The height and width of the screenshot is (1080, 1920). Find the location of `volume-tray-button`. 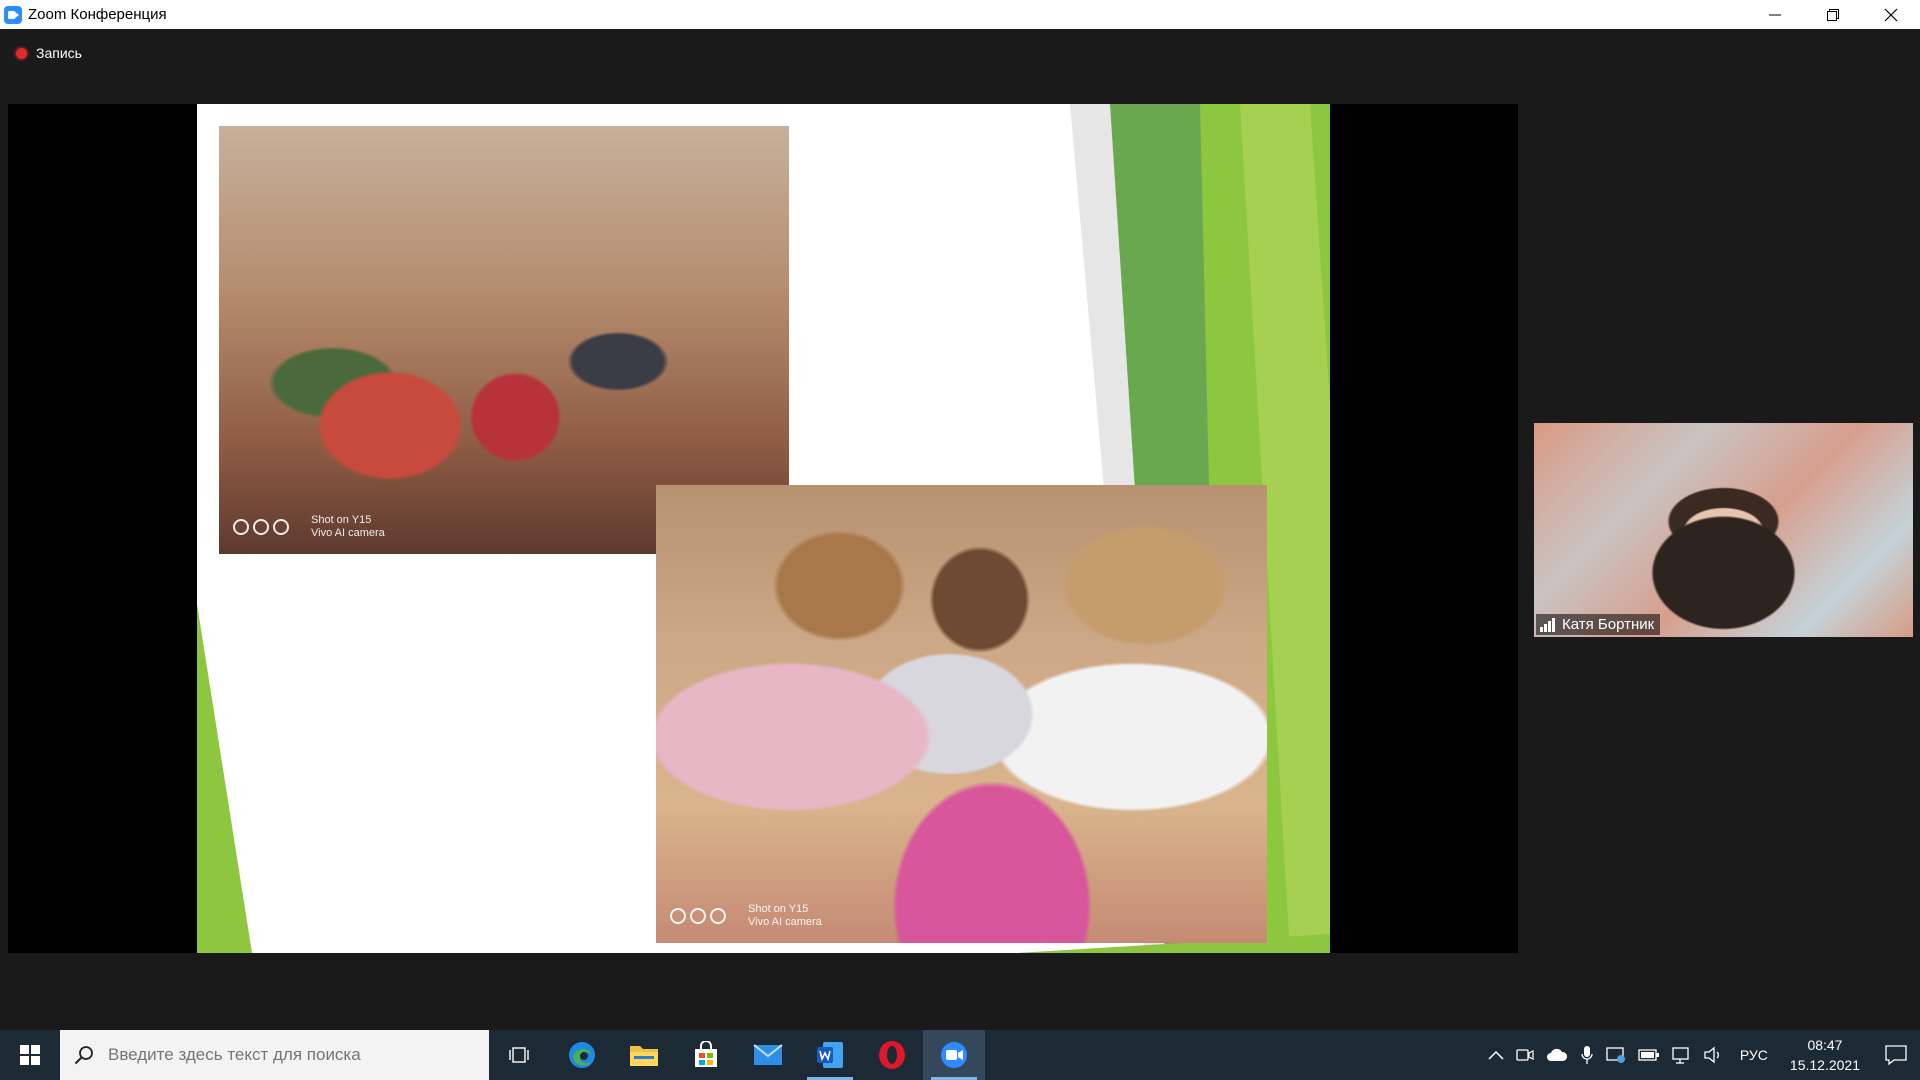

volume-tray-button is located at coordinates (1714, 1055).